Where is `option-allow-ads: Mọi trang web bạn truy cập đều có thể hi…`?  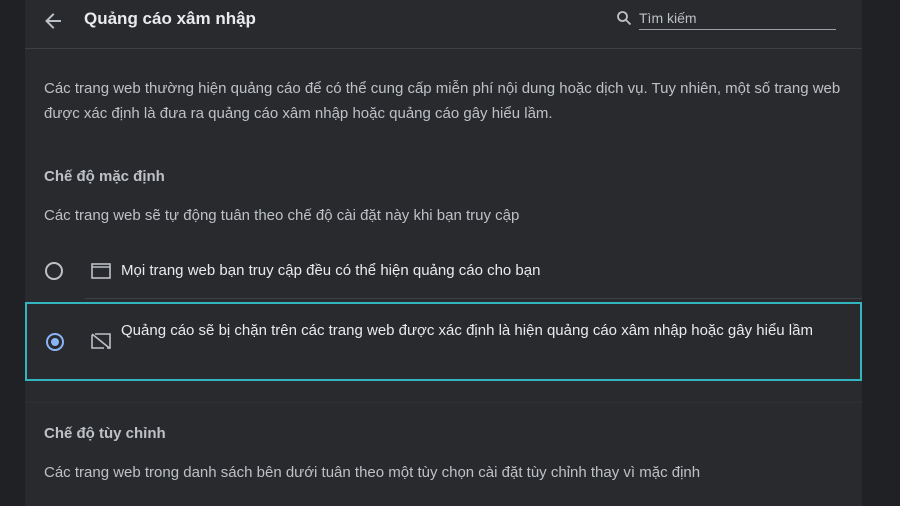
option-allow-ads: Mọi trang web bạn truy cập đều có thể hi… is located at coordinates (443, 271).